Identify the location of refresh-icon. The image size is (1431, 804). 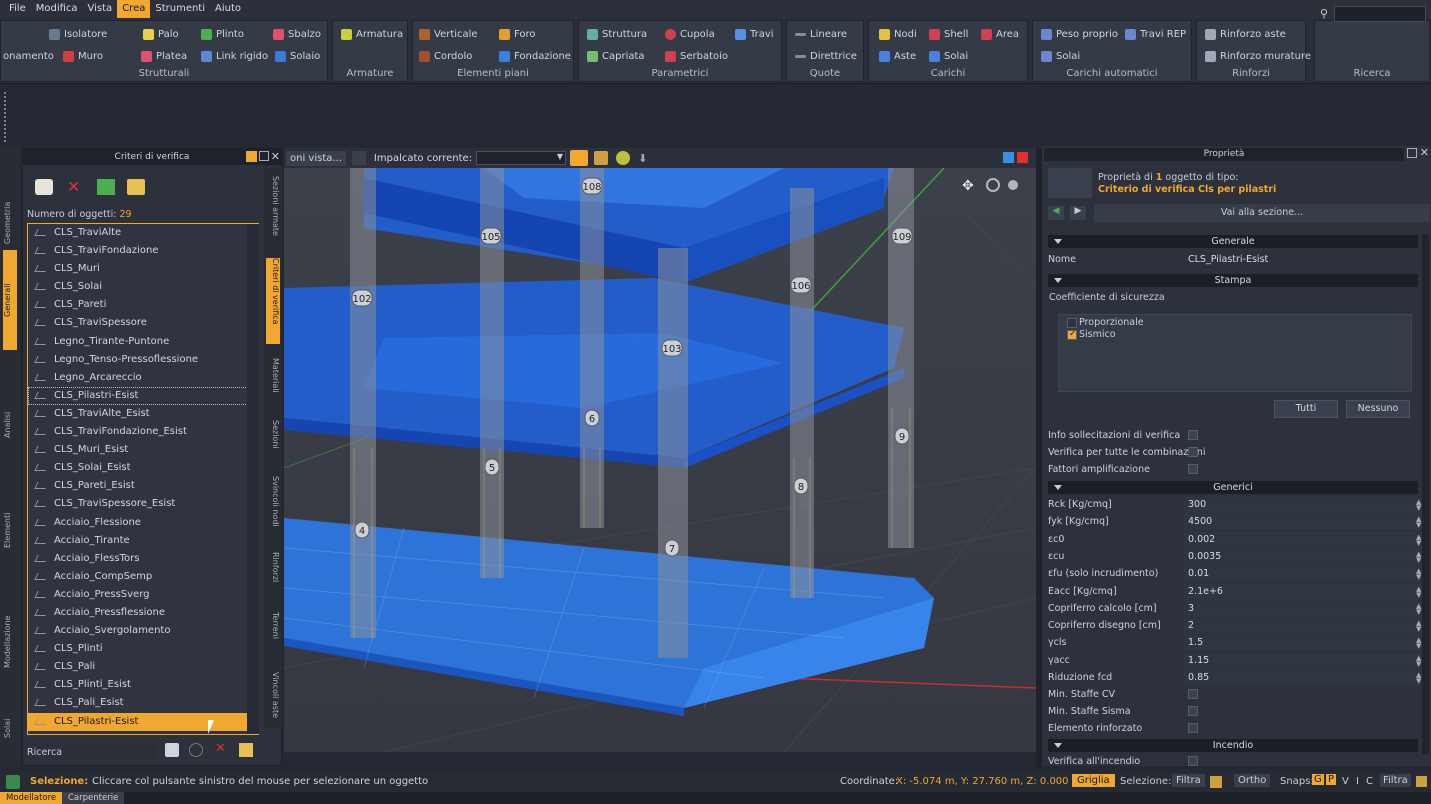
(196, 750).